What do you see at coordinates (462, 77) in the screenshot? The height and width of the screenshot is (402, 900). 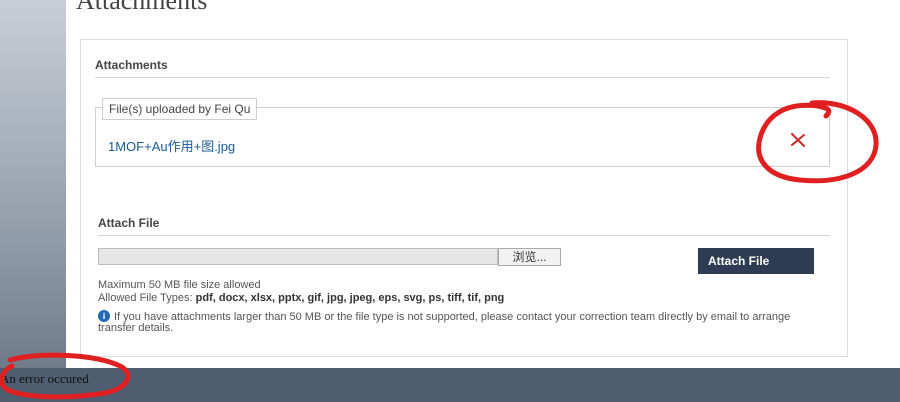 I see `attachments-divider` at bounding box center [462, 77].